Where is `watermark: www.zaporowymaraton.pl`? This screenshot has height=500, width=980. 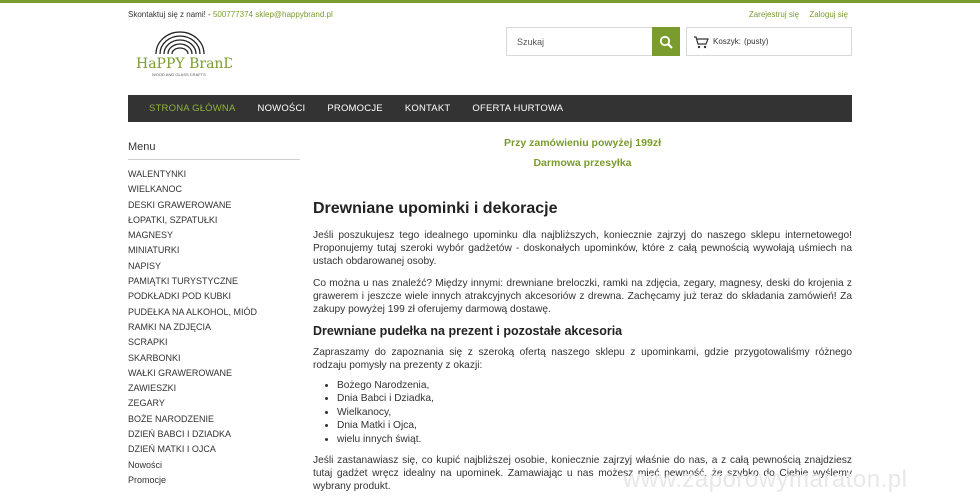
watermark: www.zaporowymaraton.pl is located at coordinates (765, 479).